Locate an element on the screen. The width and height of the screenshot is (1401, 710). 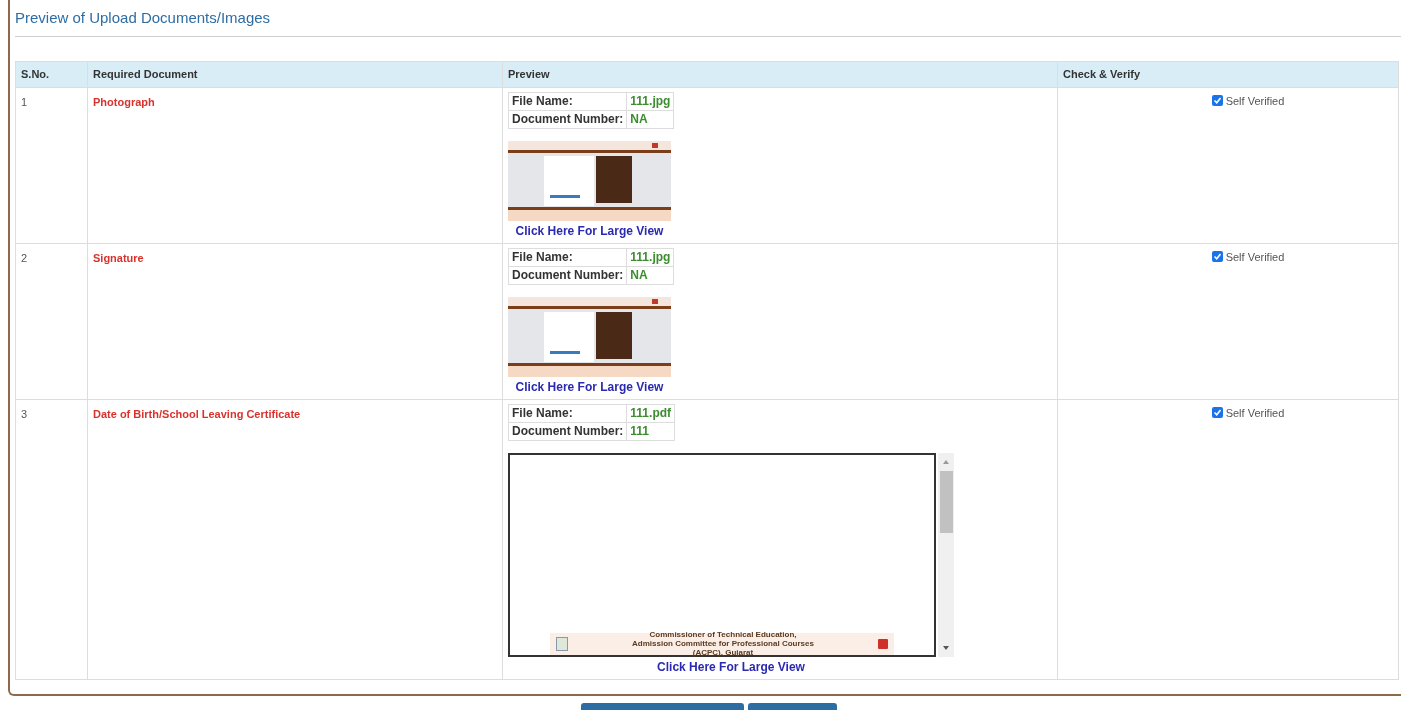
document-header: Commissioner of Technical Education, Admission Committee for Professional Courses (ACPC), Gujarat is located at coordinates (723, 643).